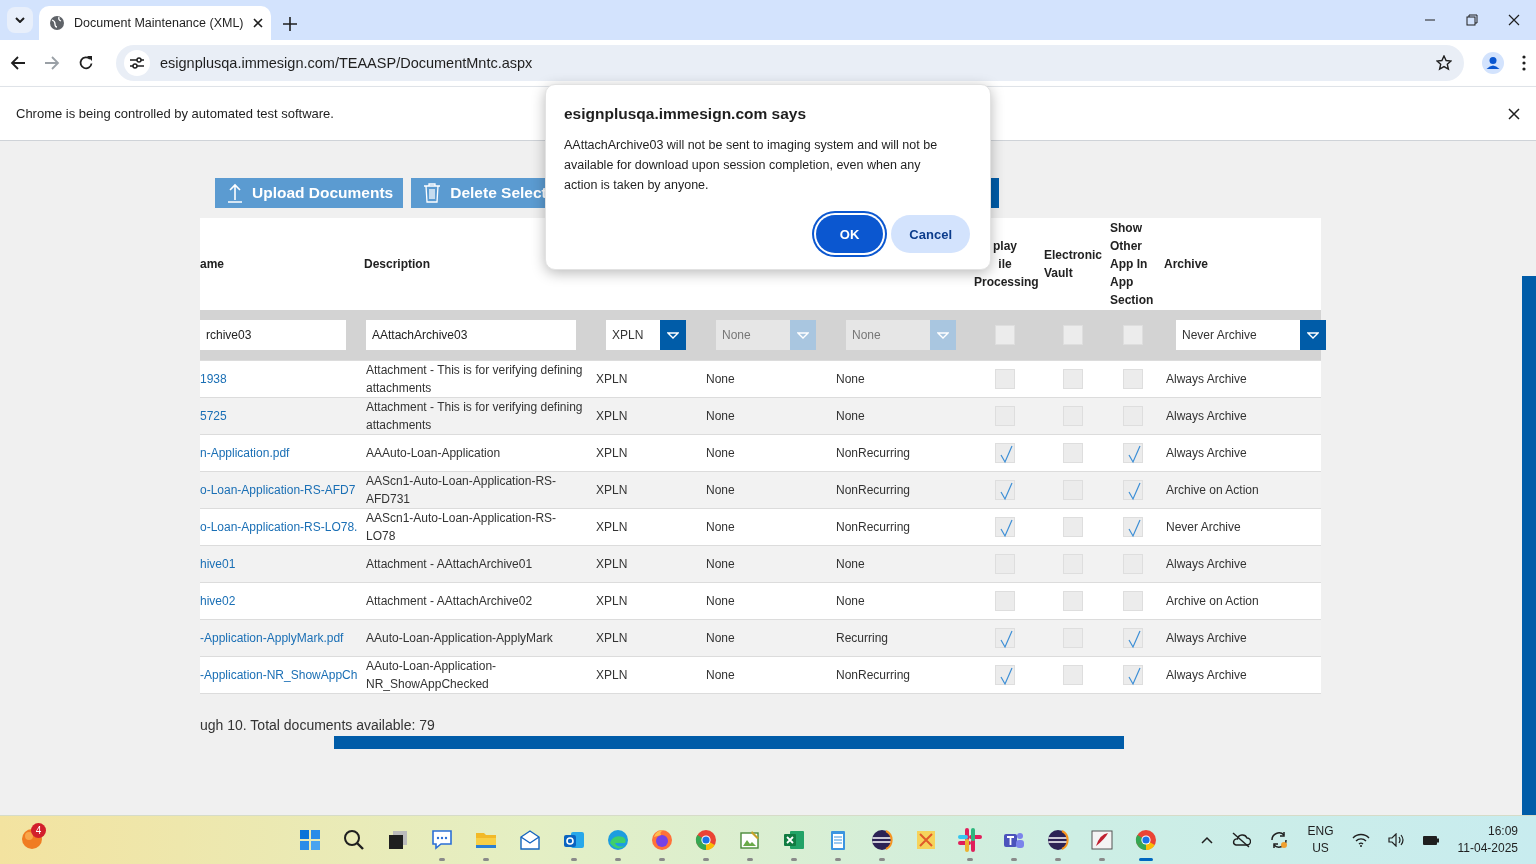  Describe the element at coordinates (213, 416) in the screenshot. I see `document-name-link: 5725` at that location.